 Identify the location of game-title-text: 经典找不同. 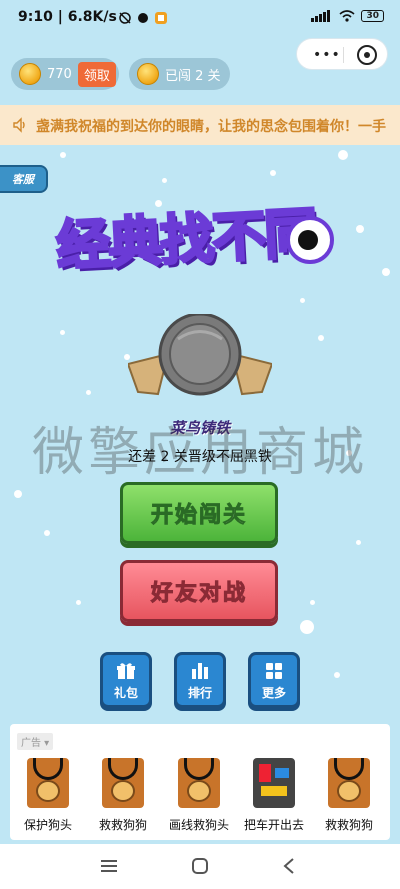
(186, 240).